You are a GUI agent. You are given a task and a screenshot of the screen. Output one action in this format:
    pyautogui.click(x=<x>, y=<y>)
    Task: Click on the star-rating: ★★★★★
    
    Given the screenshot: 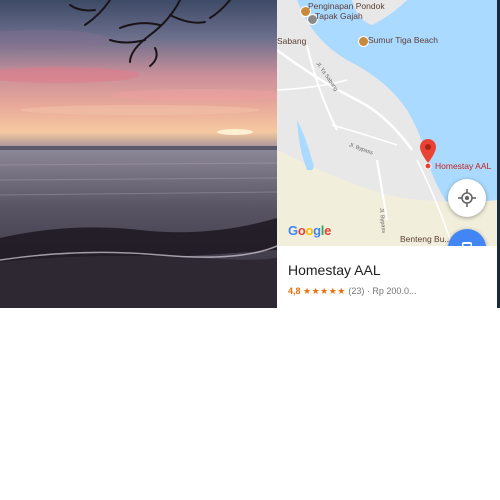 What is the action you would take?
    pyautogui.click(x=324, y=291)
    